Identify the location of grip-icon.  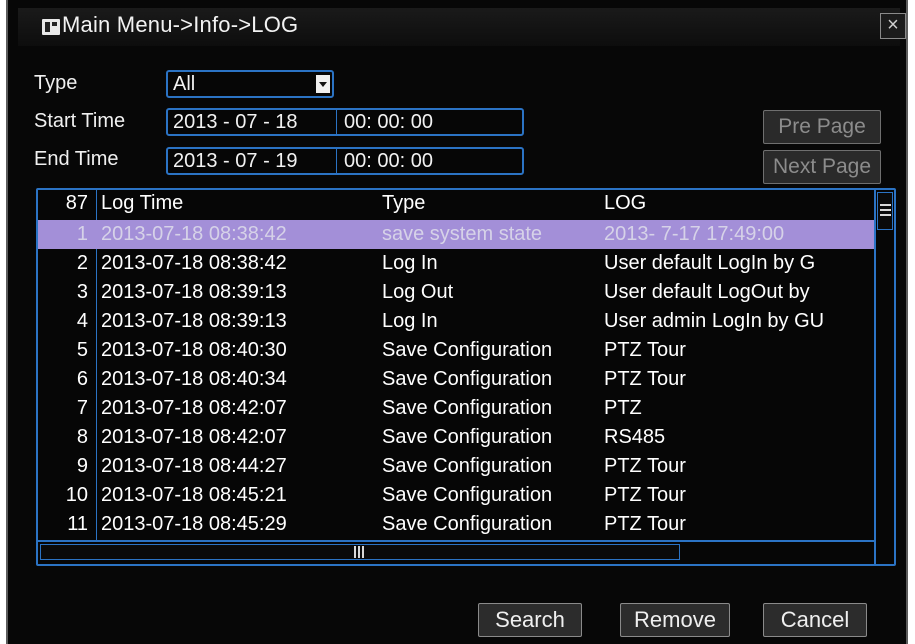
(359, 552).